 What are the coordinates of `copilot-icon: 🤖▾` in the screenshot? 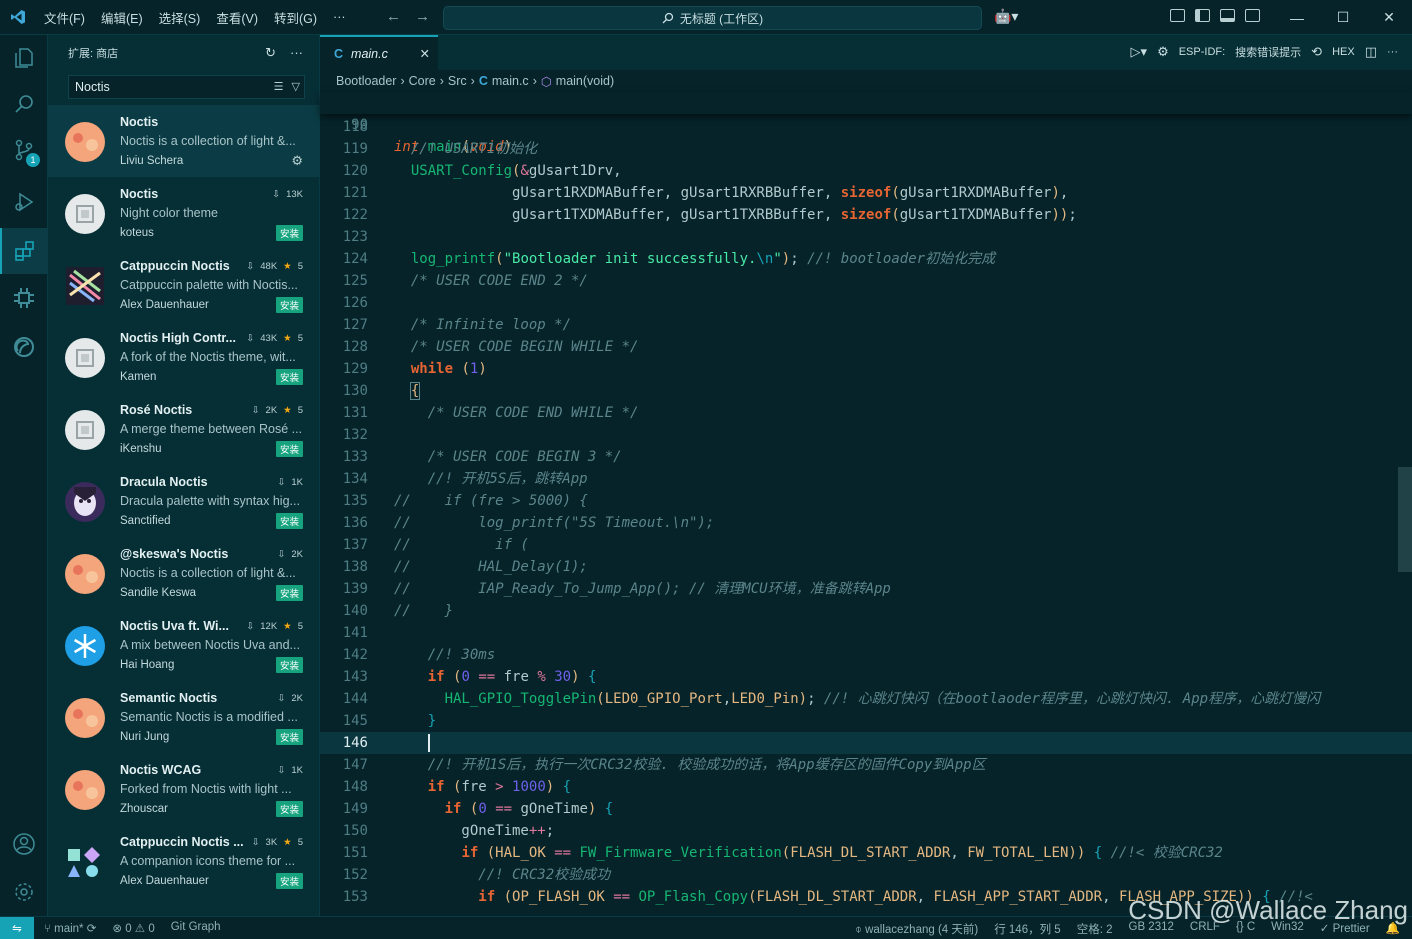 It's located at (1006, 16).